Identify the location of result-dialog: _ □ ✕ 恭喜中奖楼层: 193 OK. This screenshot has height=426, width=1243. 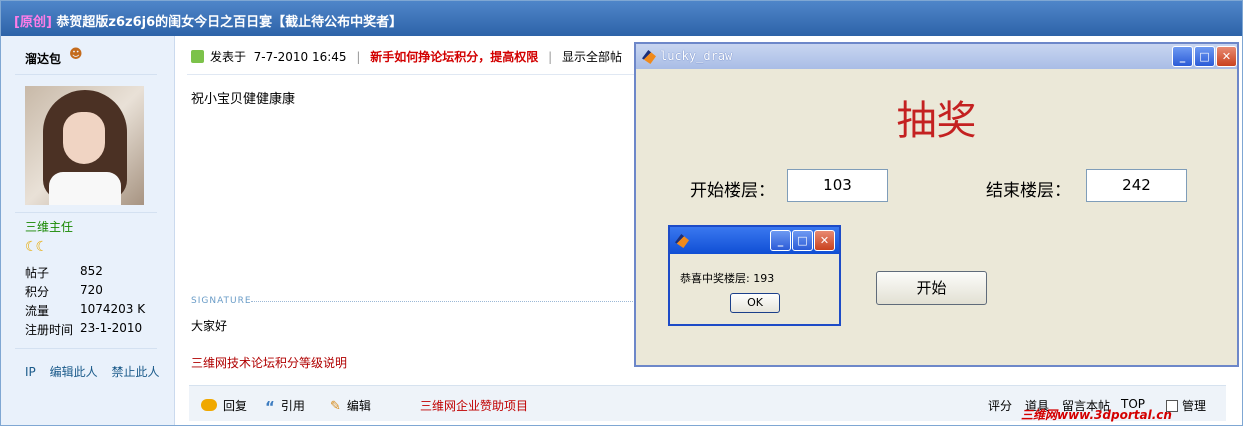
(754, 275).